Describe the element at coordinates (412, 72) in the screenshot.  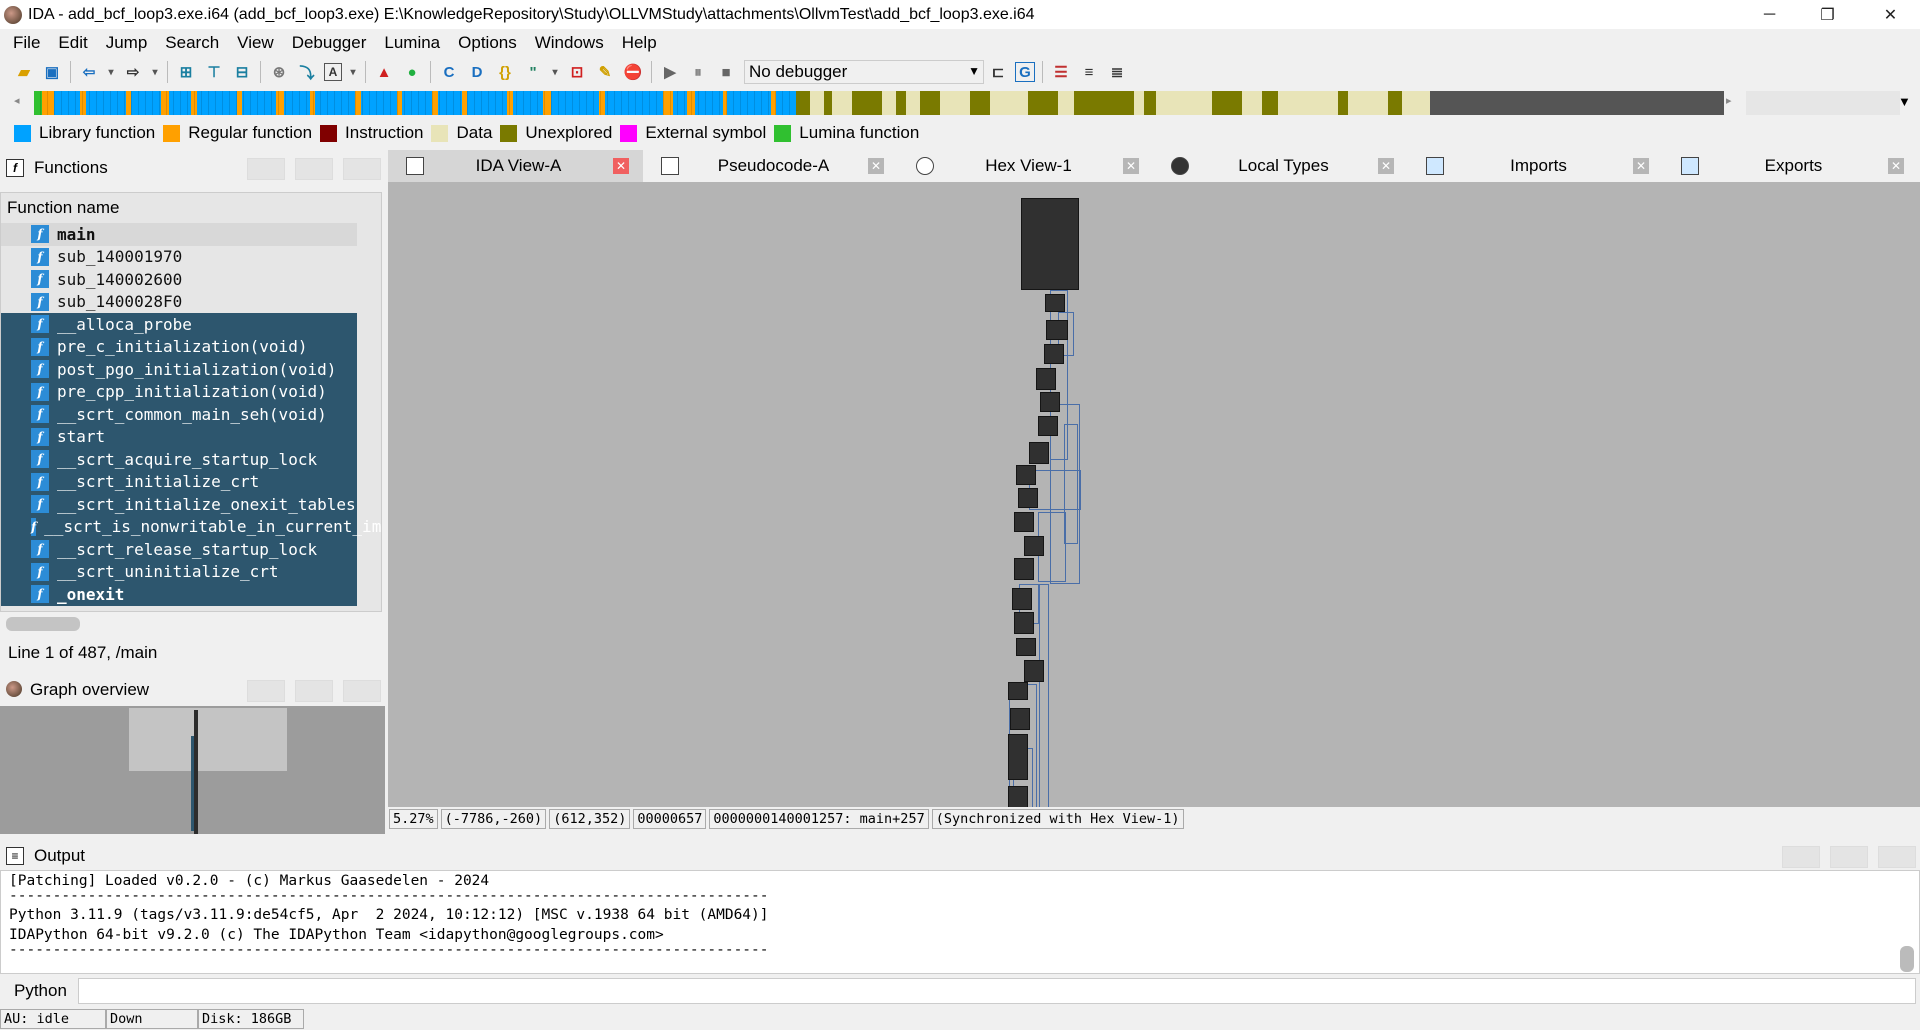
I see `lumina-icon: ●` at that location.